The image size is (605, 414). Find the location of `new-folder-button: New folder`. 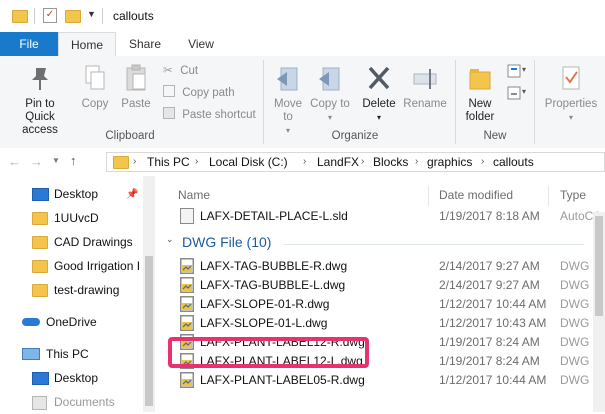

new-folder-button: New folder is located at coordinates (480, 94).